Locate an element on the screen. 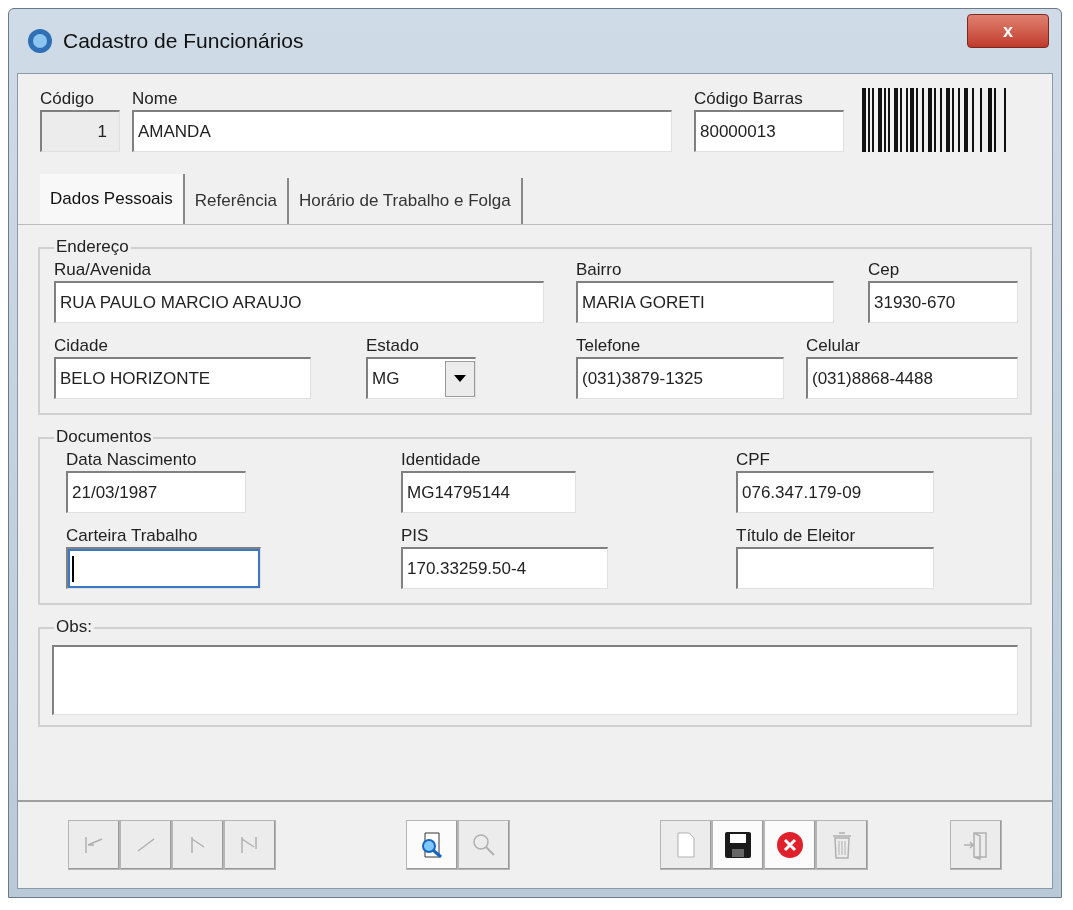 The image size is (1073, 910). field-label: Data Nascimento is located at coordinates (132, 460).